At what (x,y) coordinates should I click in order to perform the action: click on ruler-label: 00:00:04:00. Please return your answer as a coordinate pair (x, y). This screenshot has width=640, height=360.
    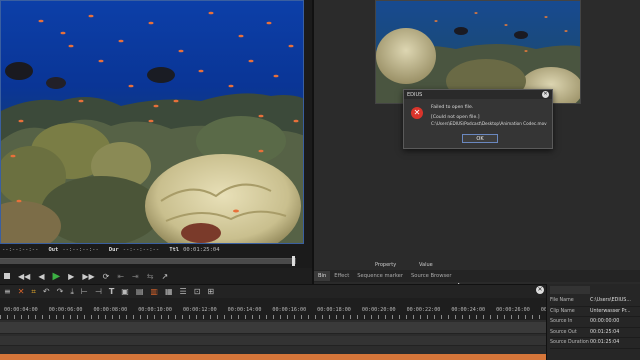
    Looking at the image, I should click on (21, 310).